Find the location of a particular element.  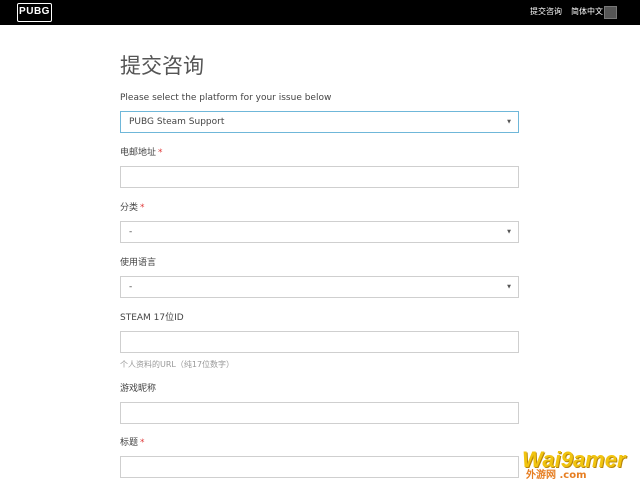

category-label-text: 分类 is located at coordinates (129, 208).